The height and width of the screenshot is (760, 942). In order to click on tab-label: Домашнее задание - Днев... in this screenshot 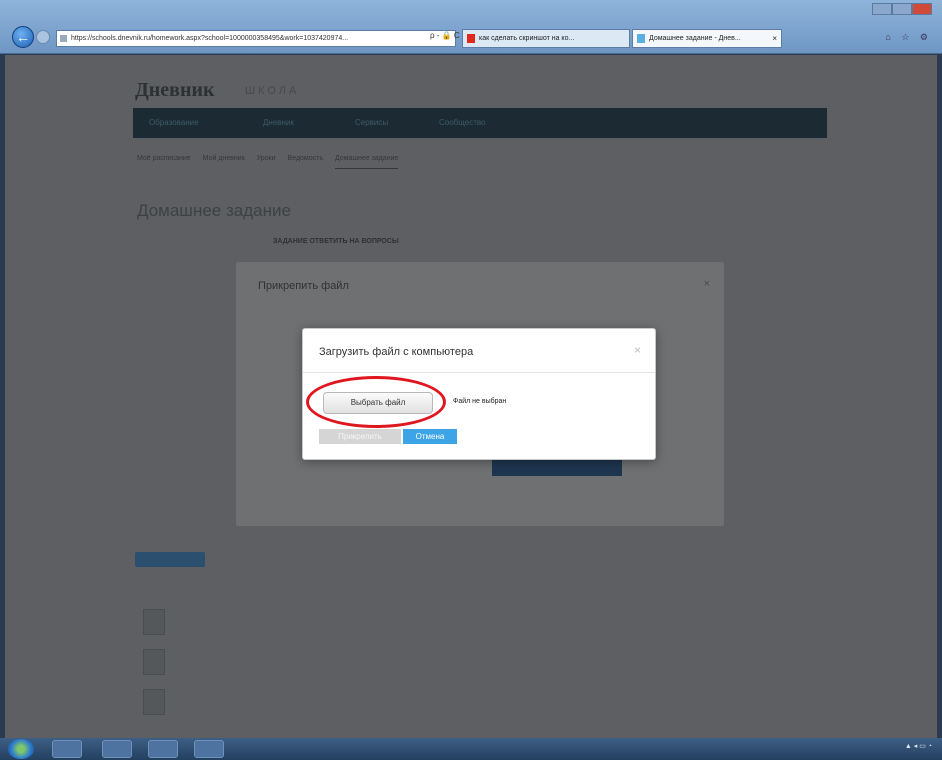, I will do `click(695, 38)`.